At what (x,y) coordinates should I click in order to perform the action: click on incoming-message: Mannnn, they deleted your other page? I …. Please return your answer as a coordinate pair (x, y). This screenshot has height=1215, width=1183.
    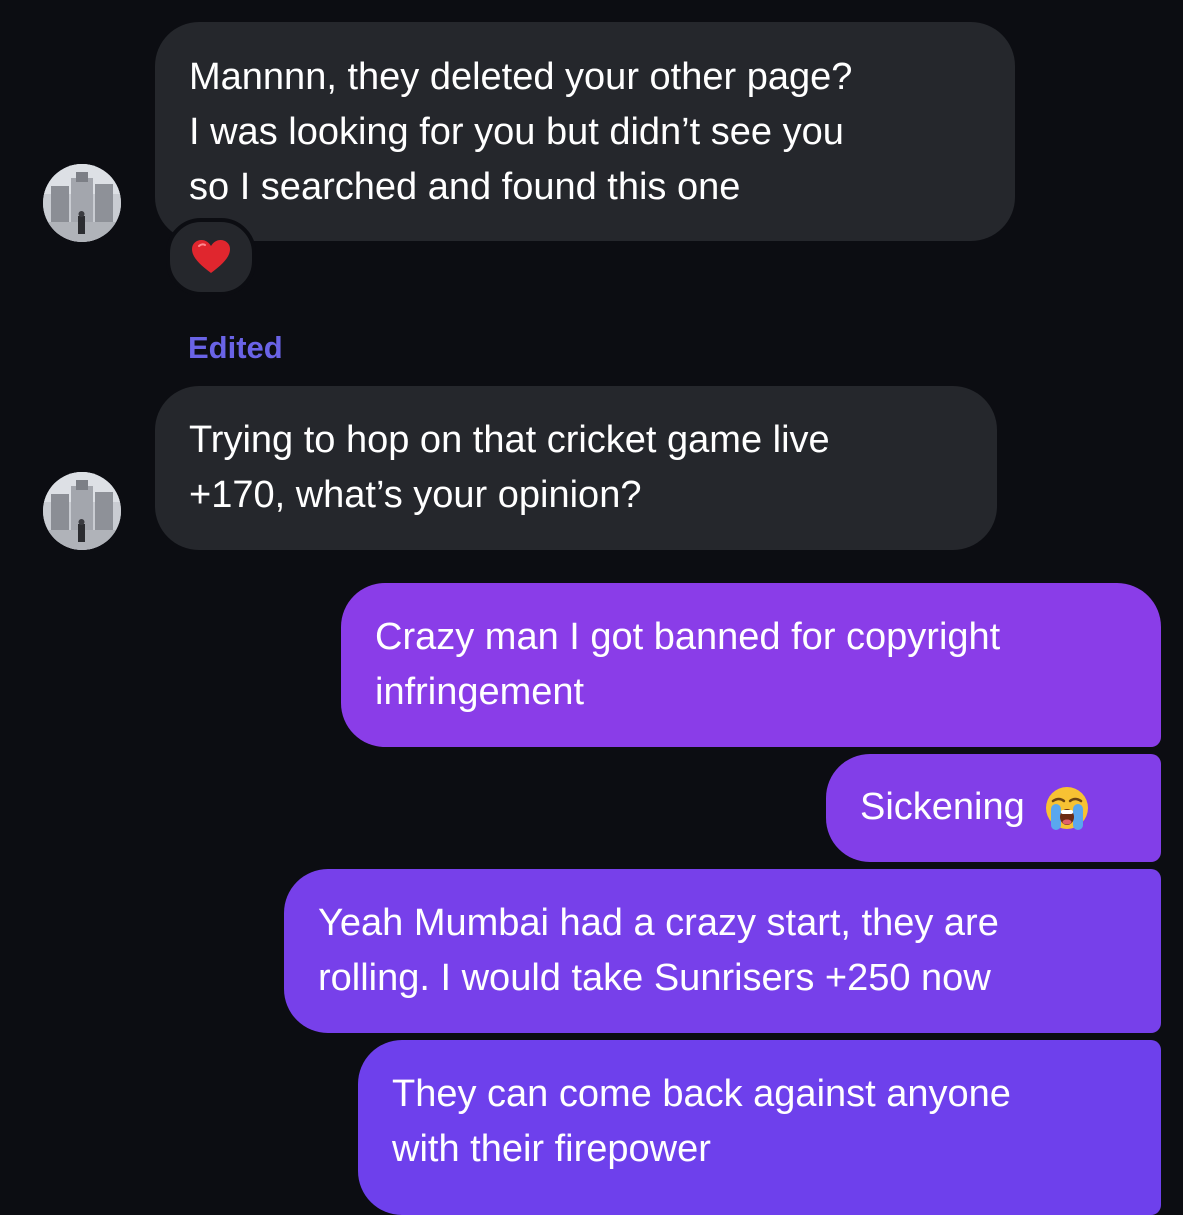
    Looking at the image, I should click on (585, 131).